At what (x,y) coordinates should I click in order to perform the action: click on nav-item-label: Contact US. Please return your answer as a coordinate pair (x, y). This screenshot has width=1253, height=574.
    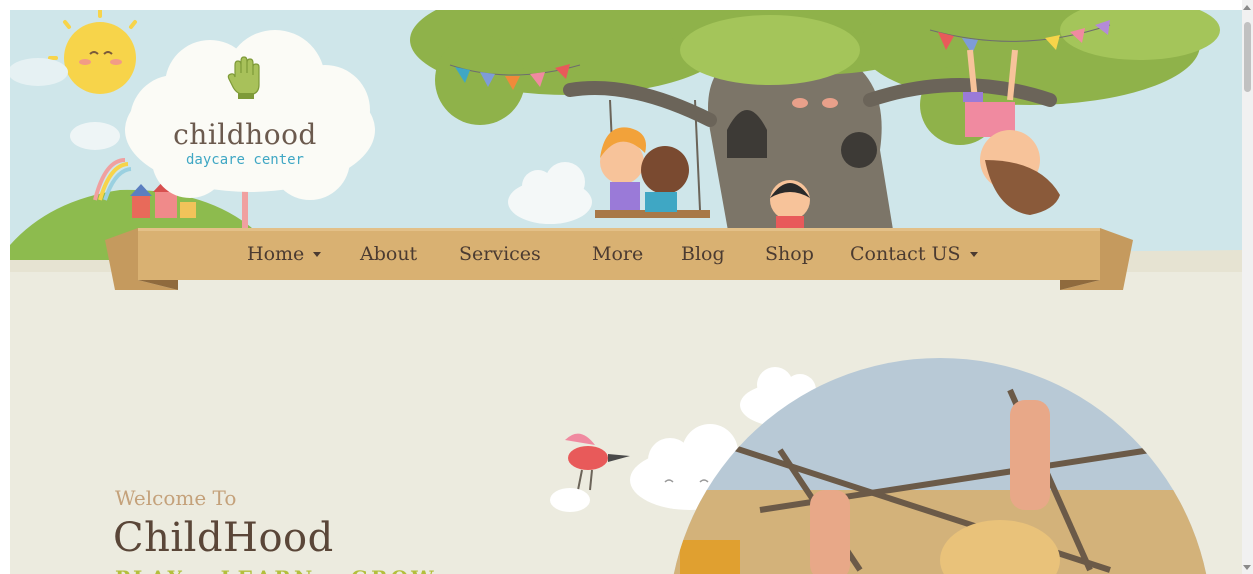
    Looking at the image, I should click on (905, 254).